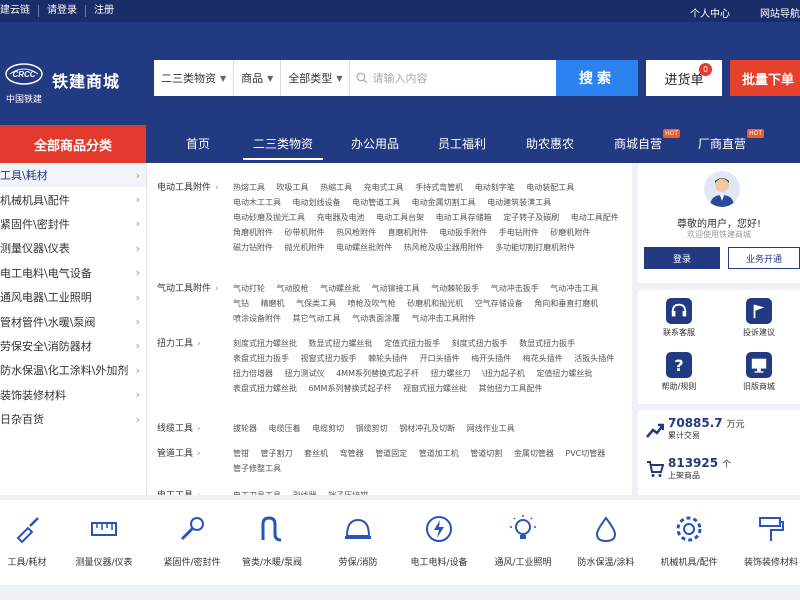 This screenshot has width=800, height=600. What do you see at coordinates (515, 288) in the screenshot?
I see `subcategory-link: 气动冲击扳手` at bounding box center [515, 288].